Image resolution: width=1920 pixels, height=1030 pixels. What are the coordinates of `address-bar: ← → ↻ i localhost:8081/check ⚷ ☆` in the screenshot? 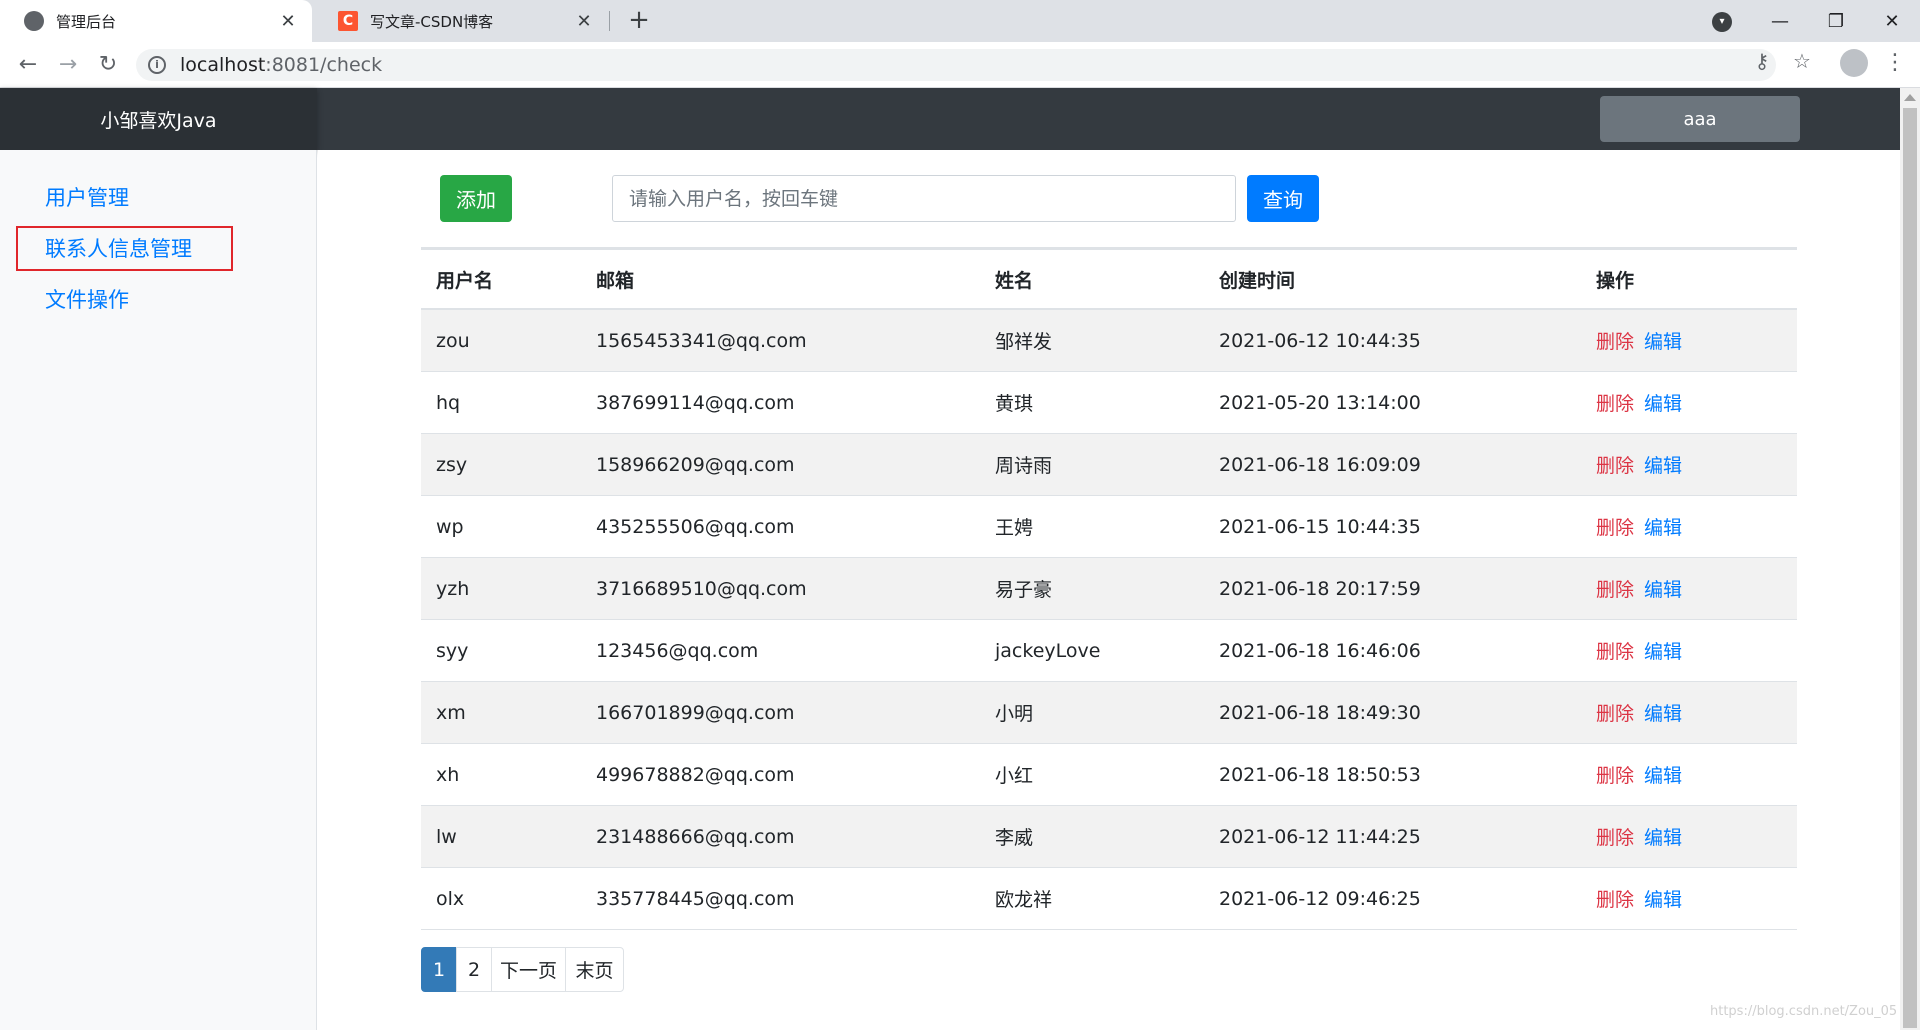 It's located at (960, 65).